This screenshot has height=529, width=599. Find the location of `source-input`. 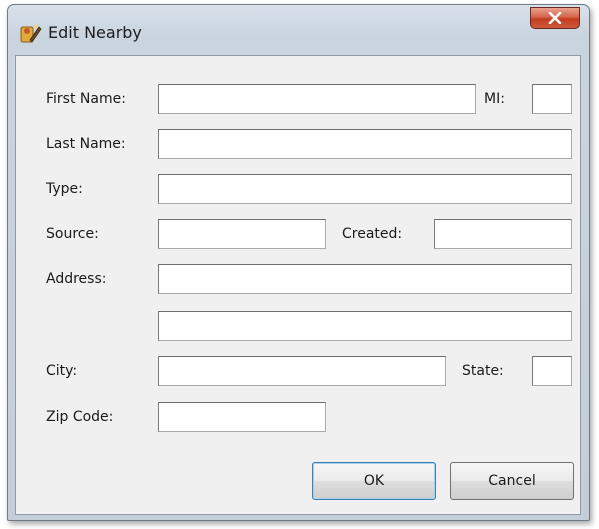

source-input is located at coordinates (242, 234).